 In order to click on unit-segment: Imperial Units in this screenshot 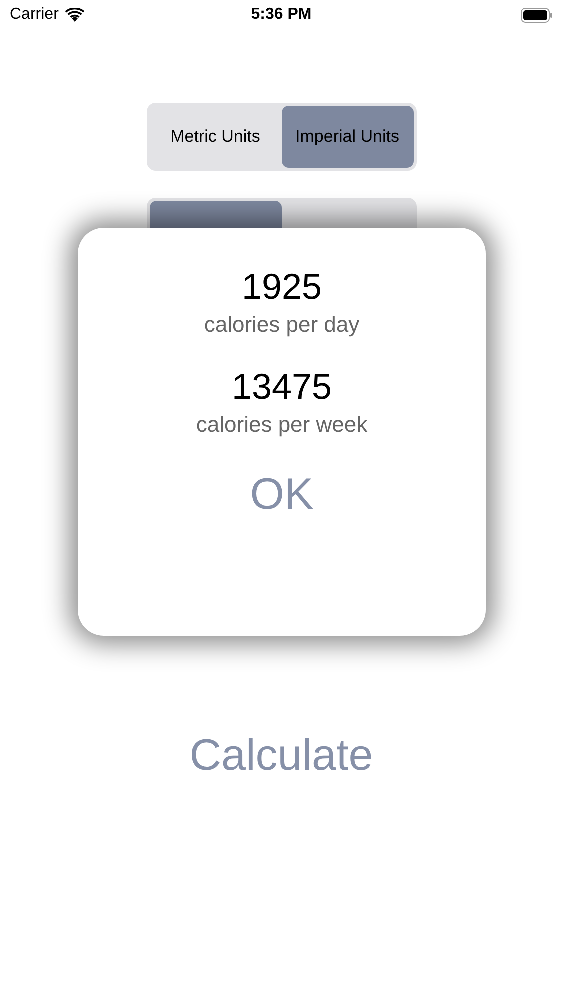, I will do `click(348, 137)`.